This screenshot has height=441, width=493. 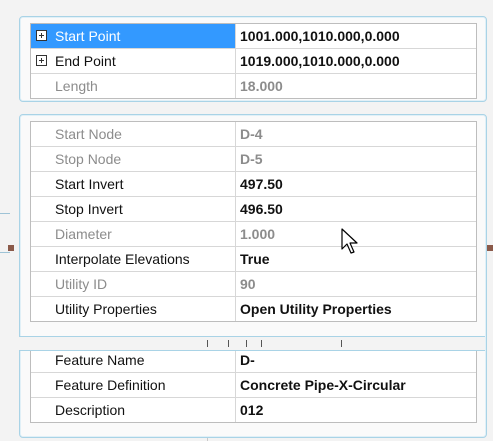 I want to click on property-value: D-4, so click(x=251, y=134).